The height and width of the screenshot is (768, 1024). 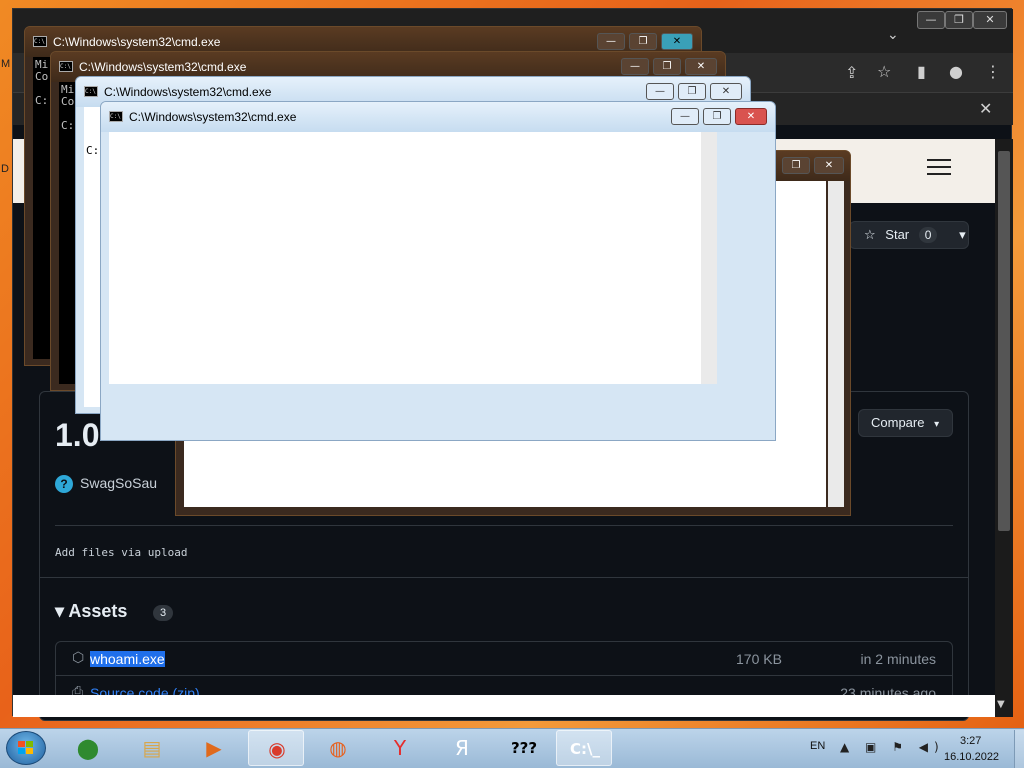 I want to click on star-button: ☆ Star 0 ▾, so click(x=909, y=235).